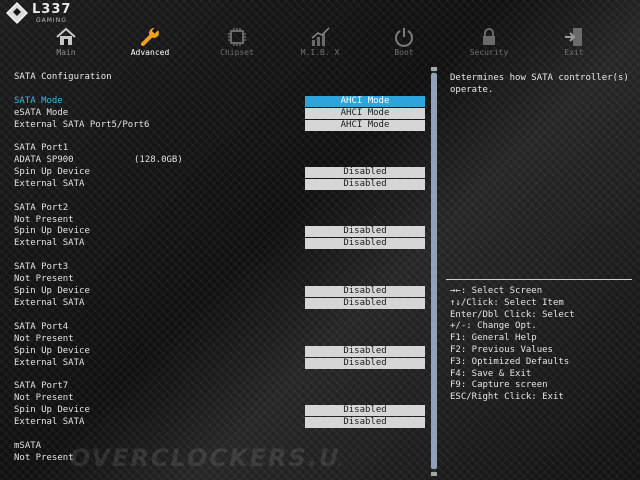 This screenshot has height=480, width=640. Describe the element at coordinates (52, 9) in the screenshot. I see `logo-brand-text: L337` at that location.